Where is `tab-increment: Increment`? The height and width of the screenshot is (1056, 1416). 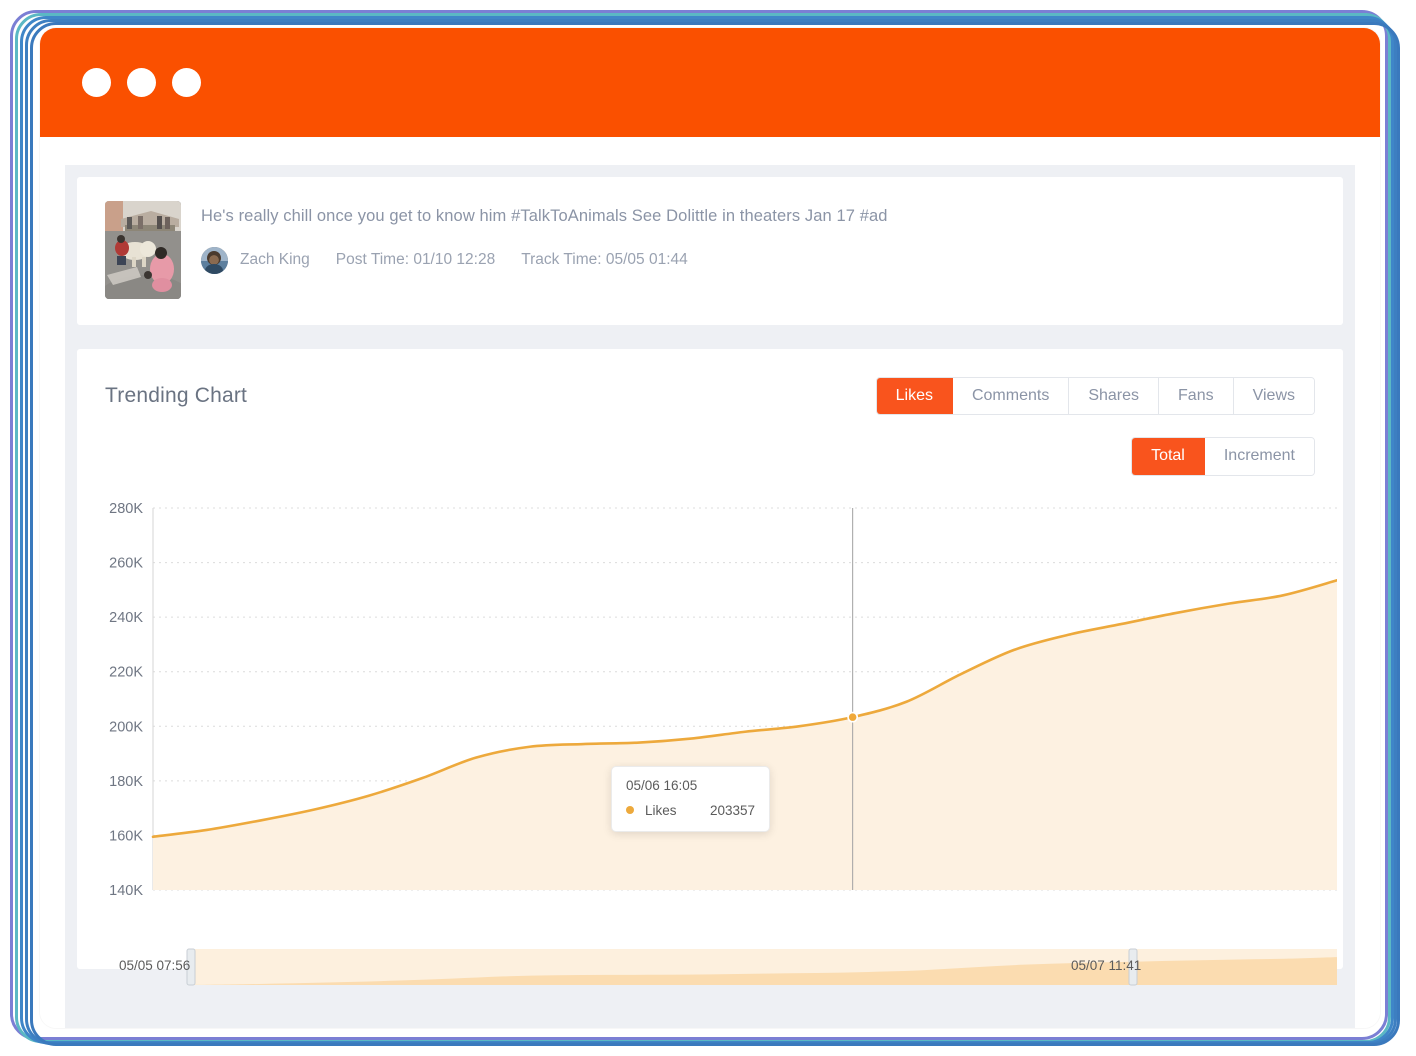 tab-increment: Increment is located at coordinates (1259, 456).